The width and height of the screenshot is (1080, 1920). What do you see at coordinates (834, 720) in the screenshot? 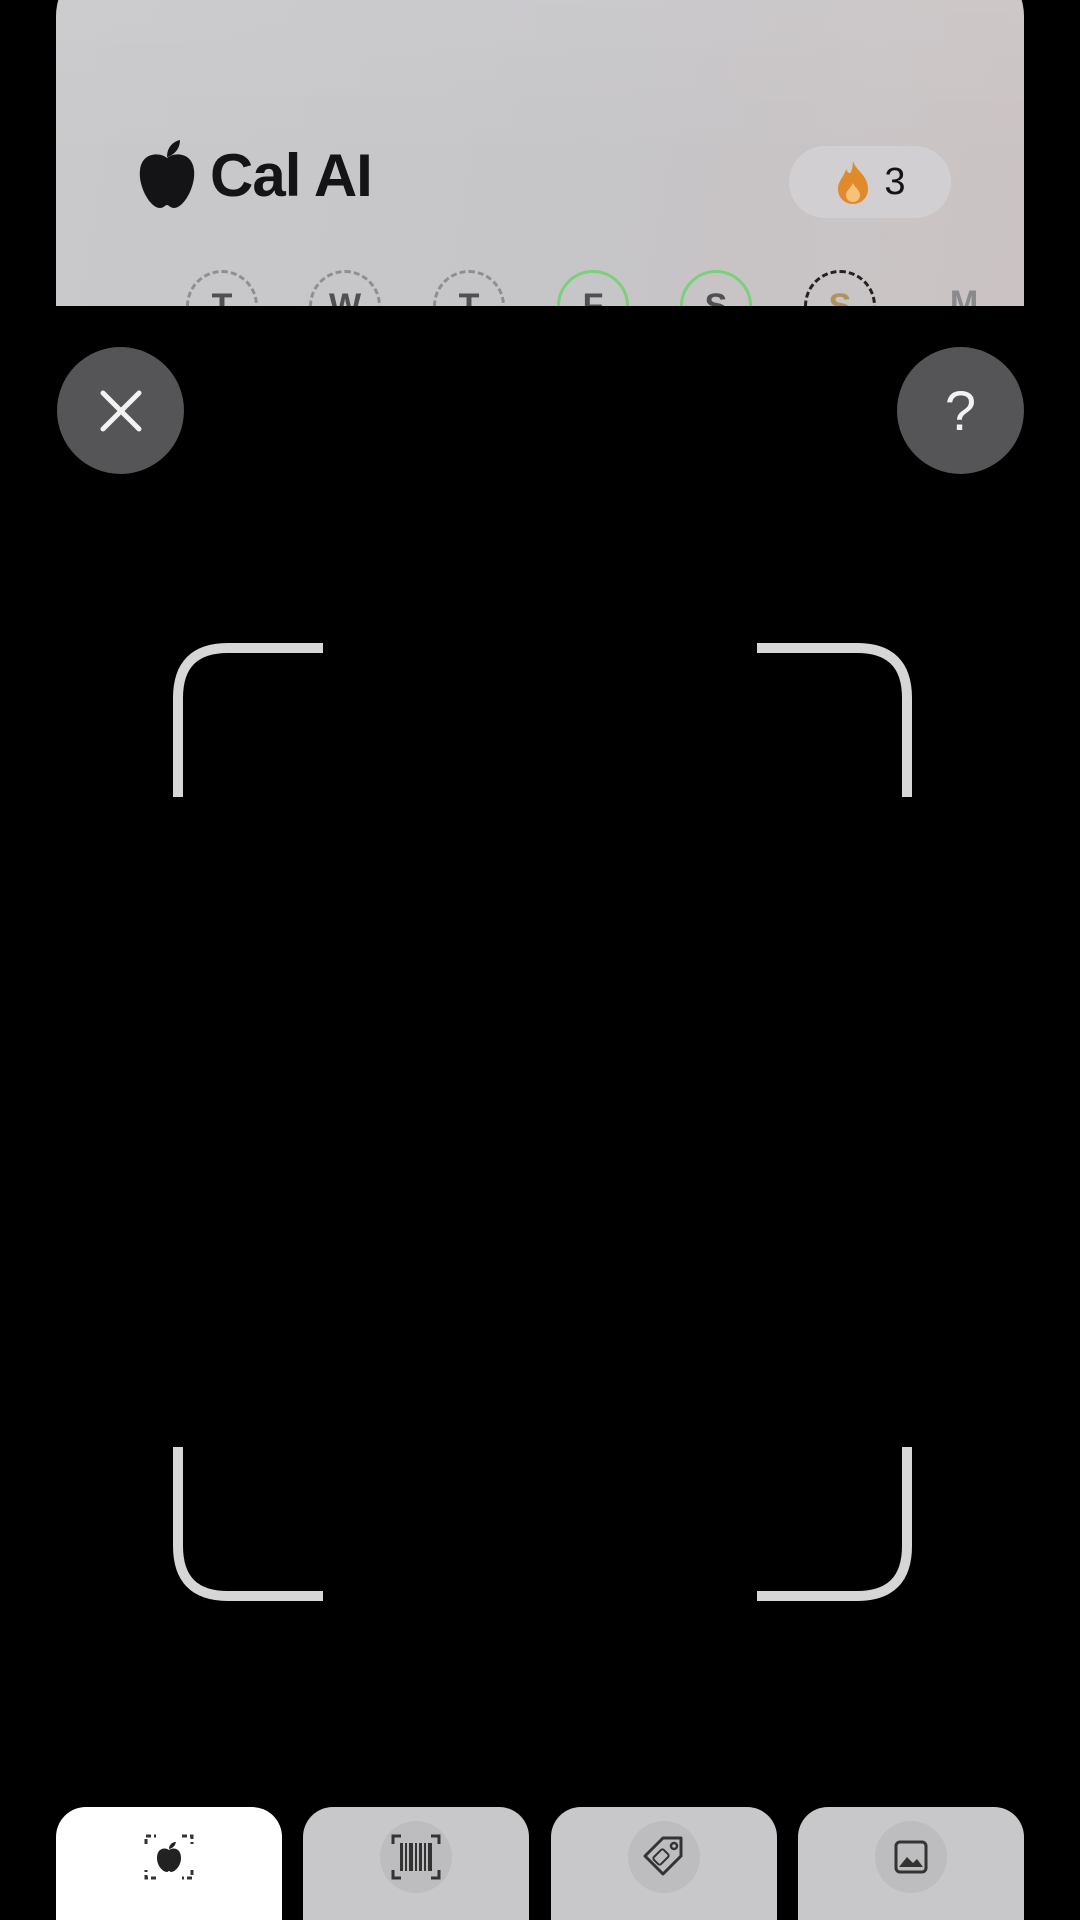
I see `viewfinder-corner-top-right` at bounding box center [834, 720].